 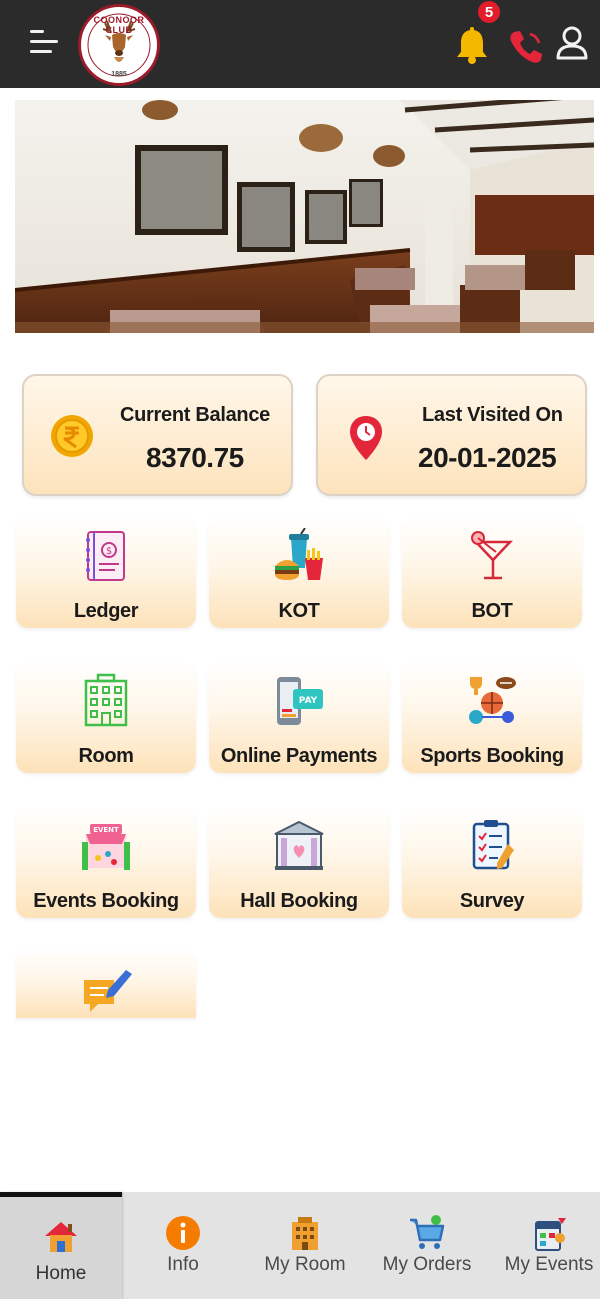 I want to click on current-balance-card: Current Balance 8370.75, so click(x=157, y=435).